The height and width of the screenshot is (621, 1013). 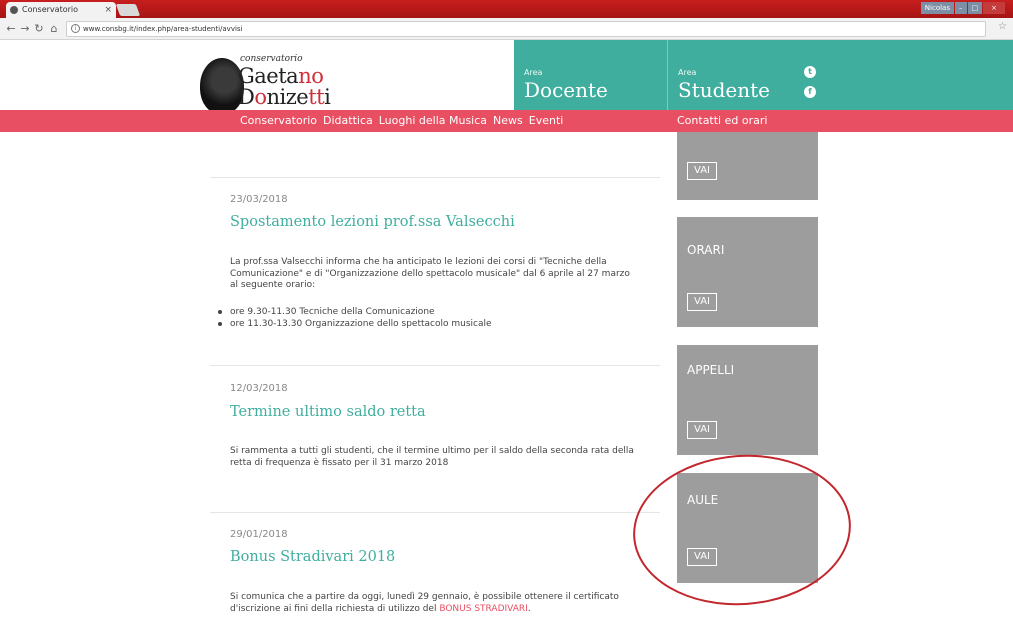 I want to click on news-title: Termine ultimo saldo retta, so click(x=328, y=412).